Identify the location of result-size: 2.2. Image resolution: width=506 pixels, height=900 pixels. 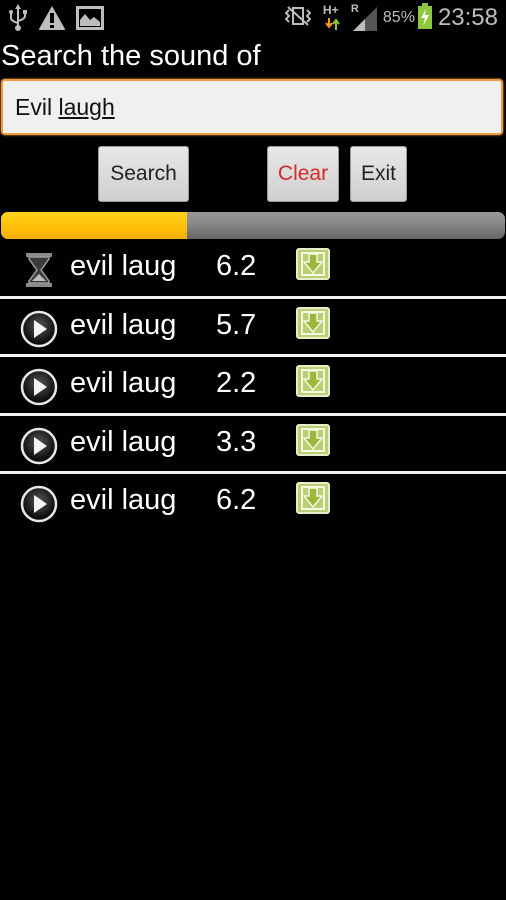
(236, 383).